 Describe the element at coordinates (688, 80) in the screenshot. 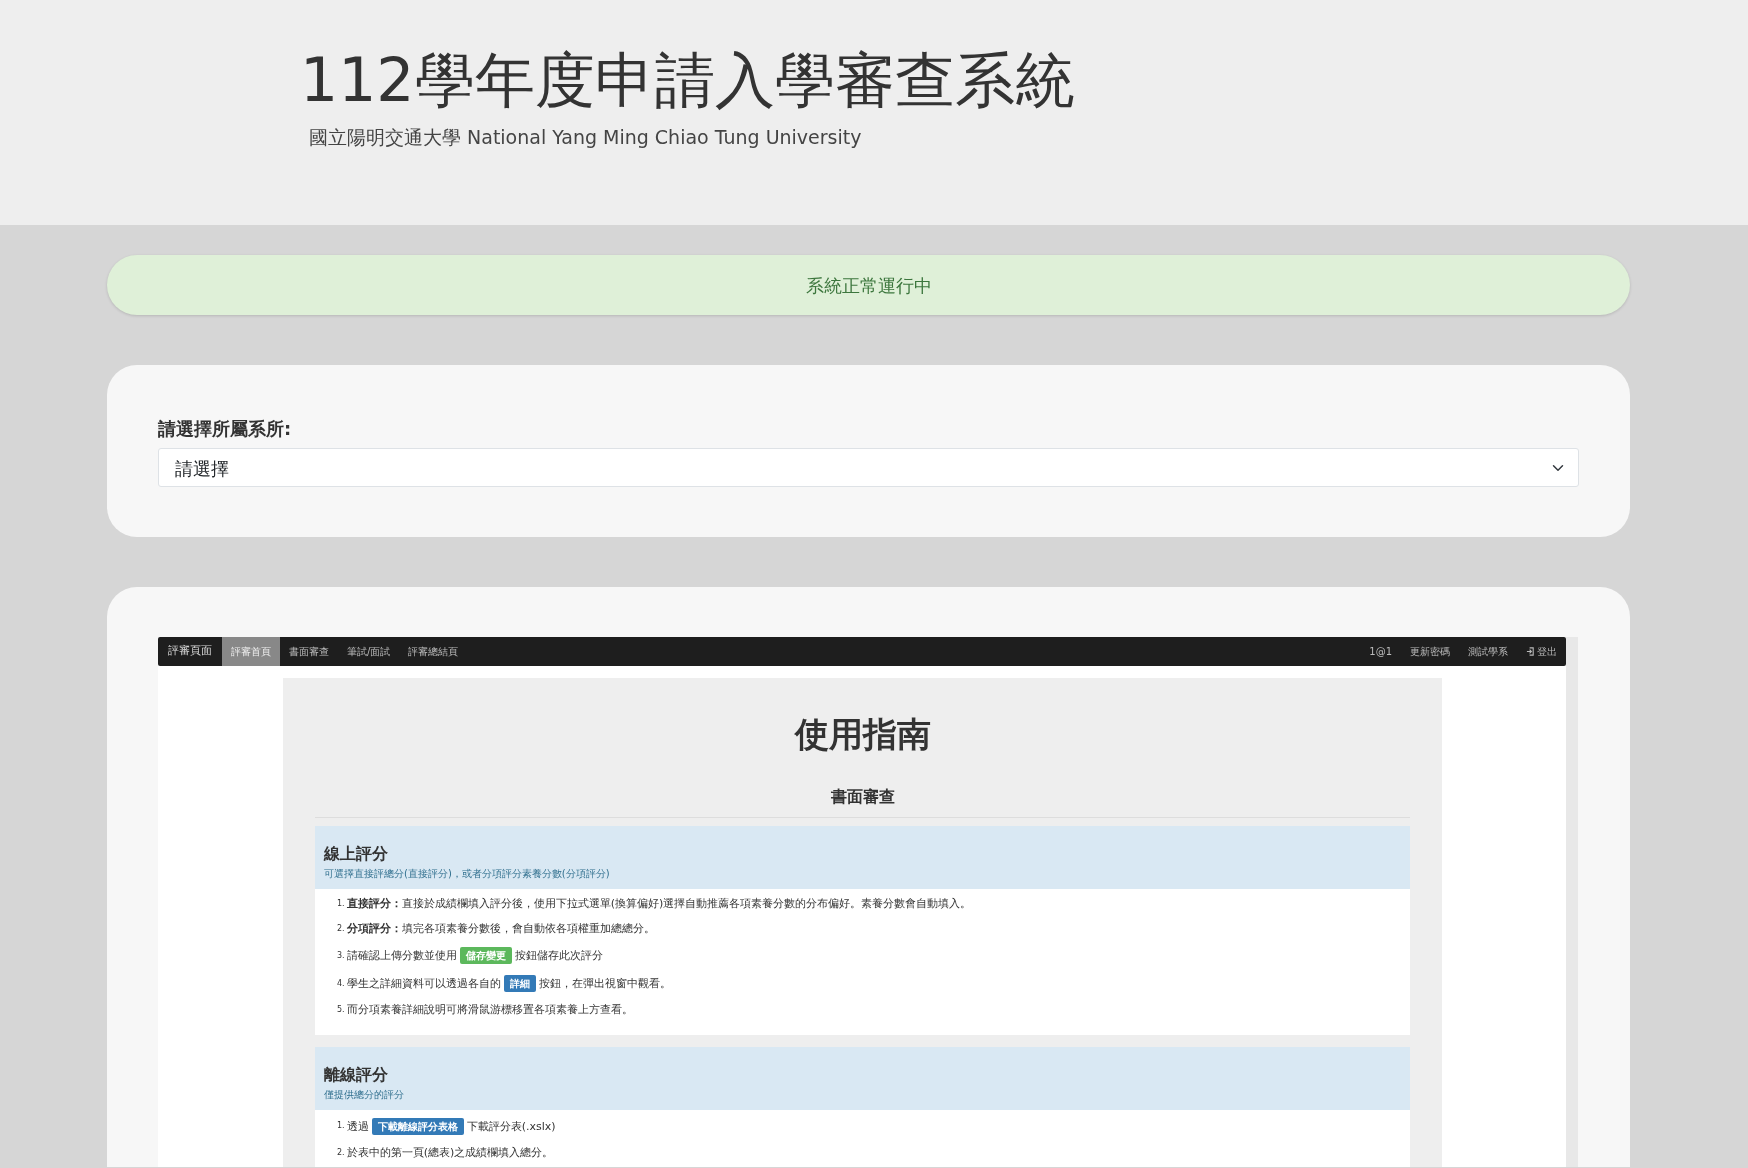

I see `page-title: 112學年度申請入學審查系統` at that location.